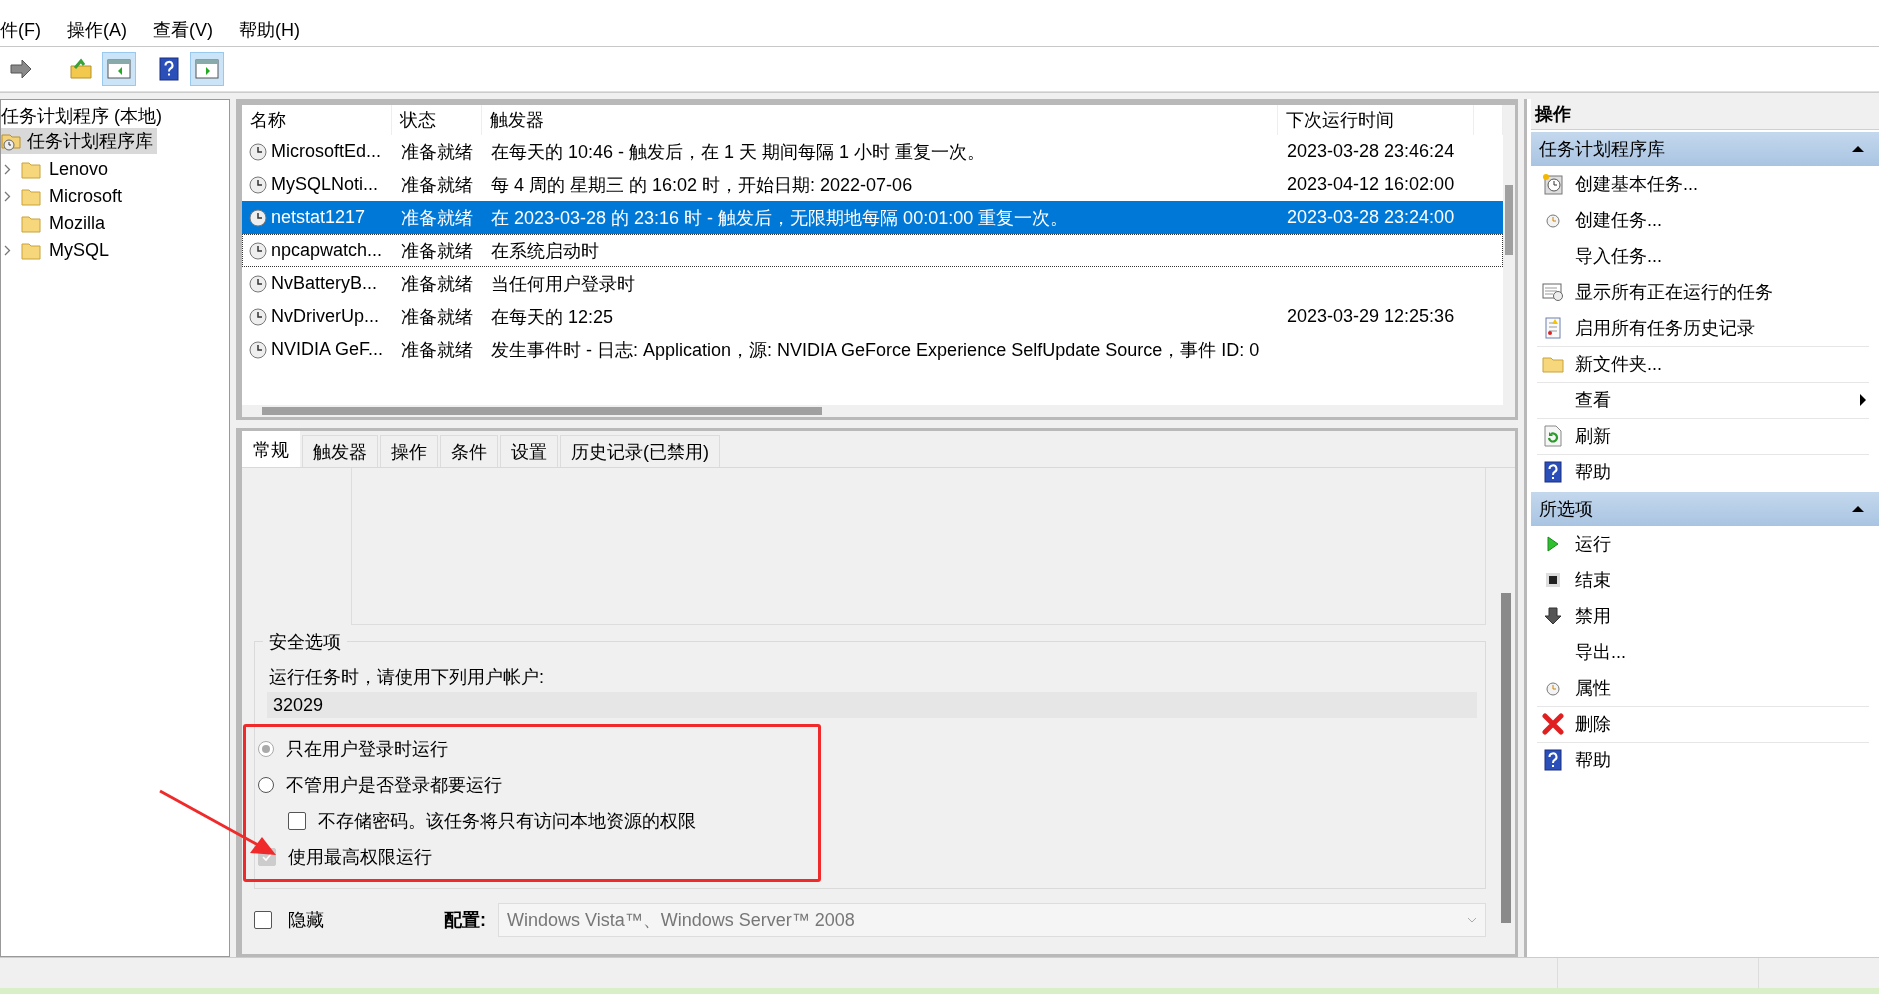  What do you see at coordinates (872, 250) in the screenshot?
I see `table-row: npcapwatch... 准备就绪 在系统启动时` at bounding box center [872, 250].